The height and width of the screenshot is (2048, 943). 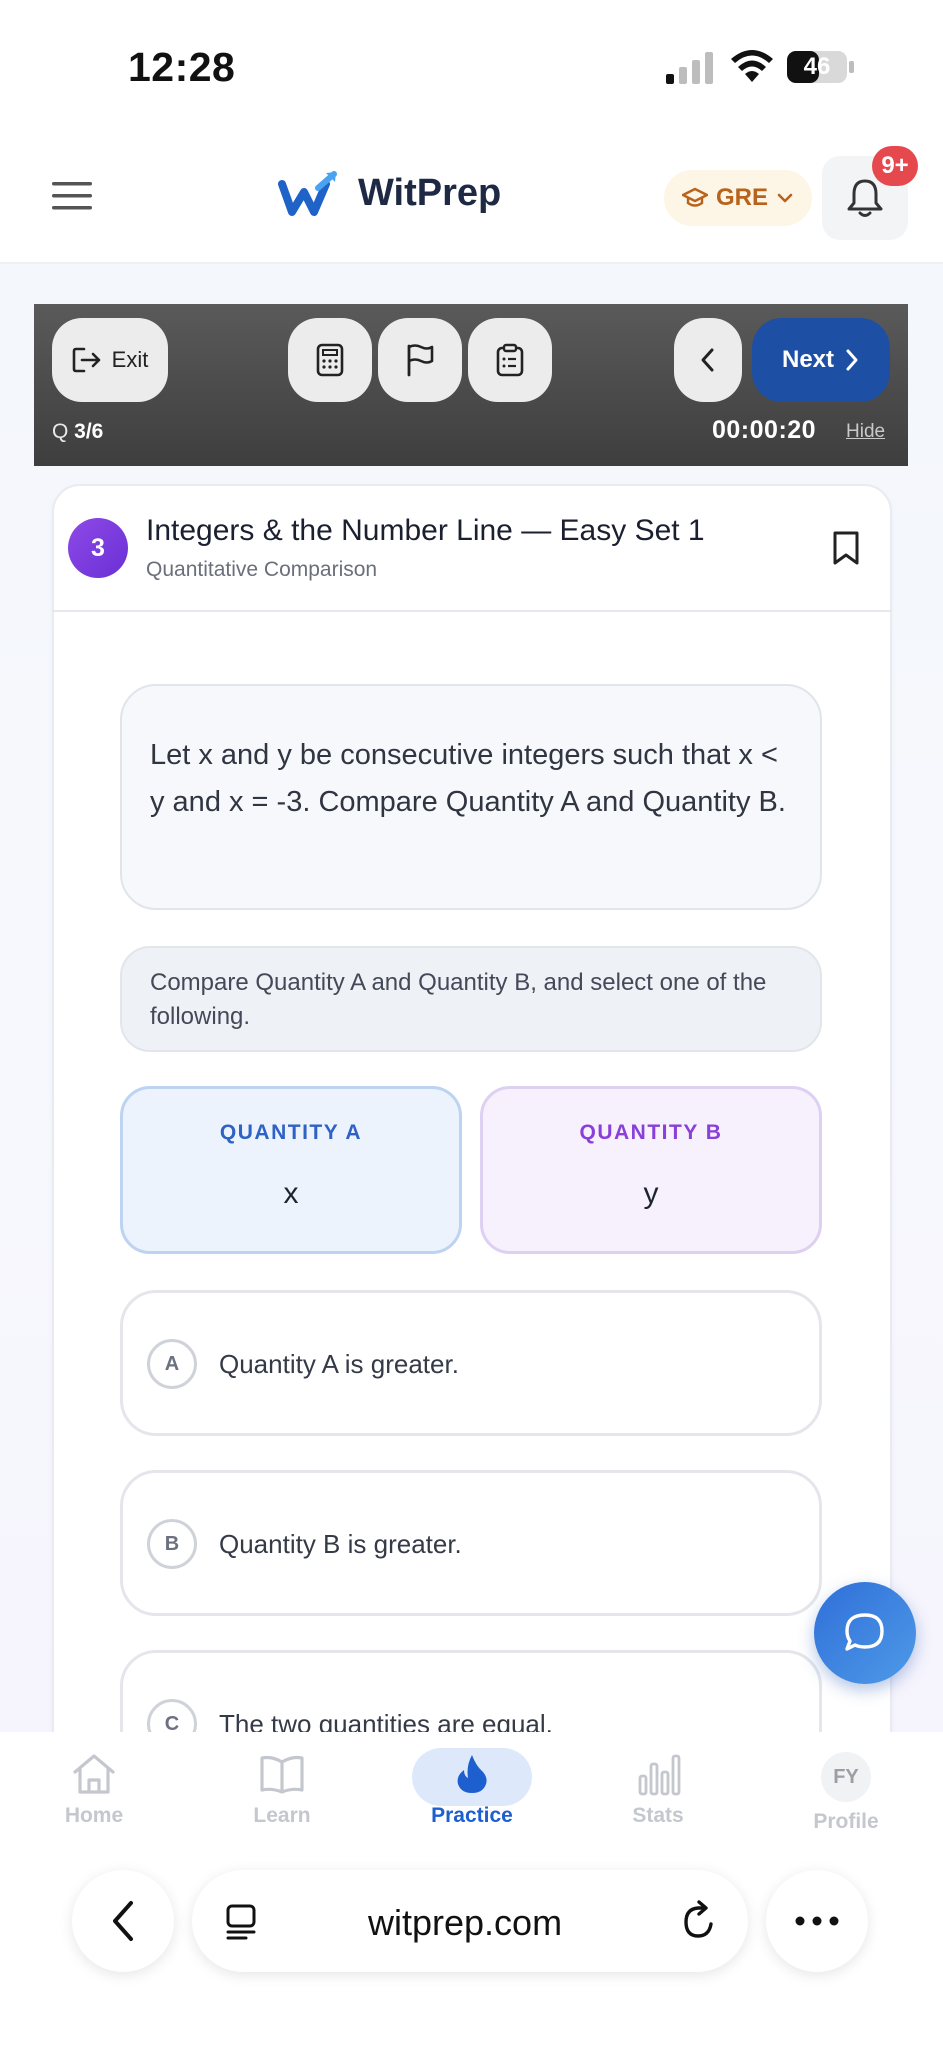 I want to click on clipboard-icon, so click(x=510, y=360).